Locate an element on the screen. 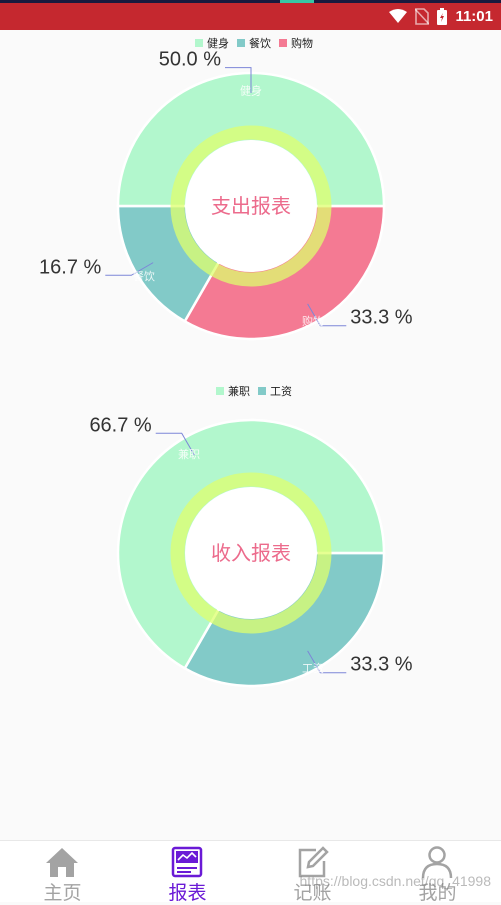 Image resolution: width=501 pixels, height=905 pixels. nav-item-home: 主页 is located at coordinates (62, 872).